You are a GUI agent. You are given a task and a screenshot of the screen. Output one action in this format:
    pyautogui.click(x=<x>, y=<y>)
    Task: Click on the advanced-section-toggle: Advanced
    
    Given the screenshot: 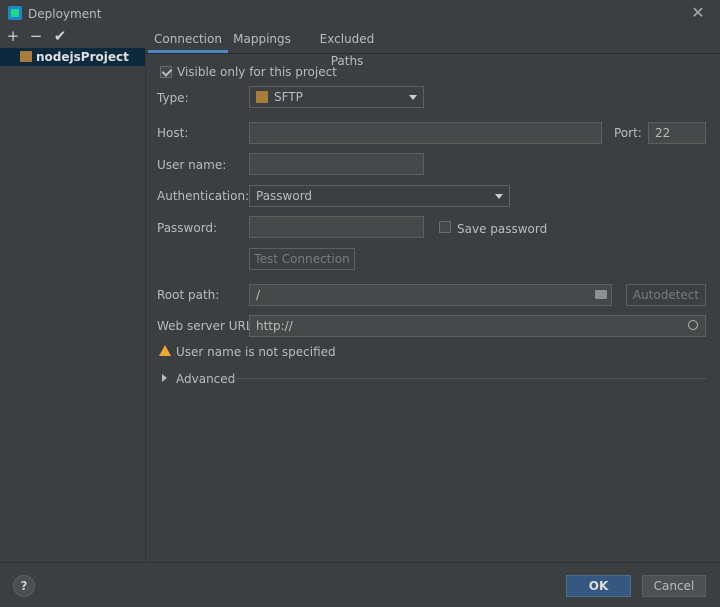 What is the action you would take?
    pyautogui.click(x=205, y=379)
    